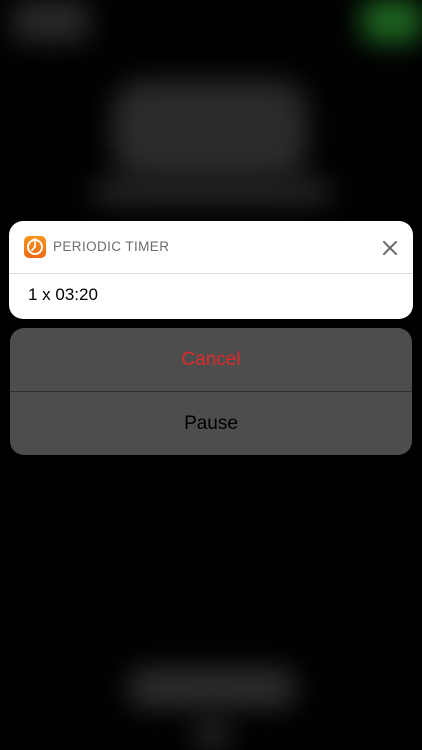  Describe the element at coordinates (392, 21) in the screenshot. I see `blurred-status-right` at that location.